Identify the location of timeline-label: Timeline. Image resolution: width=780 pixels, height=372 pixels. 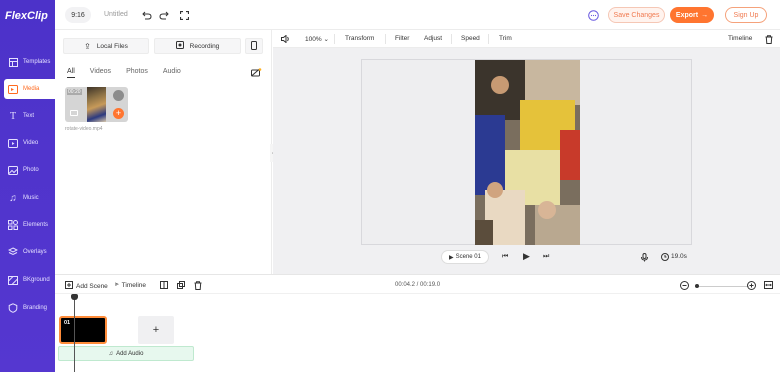
(133, 285).